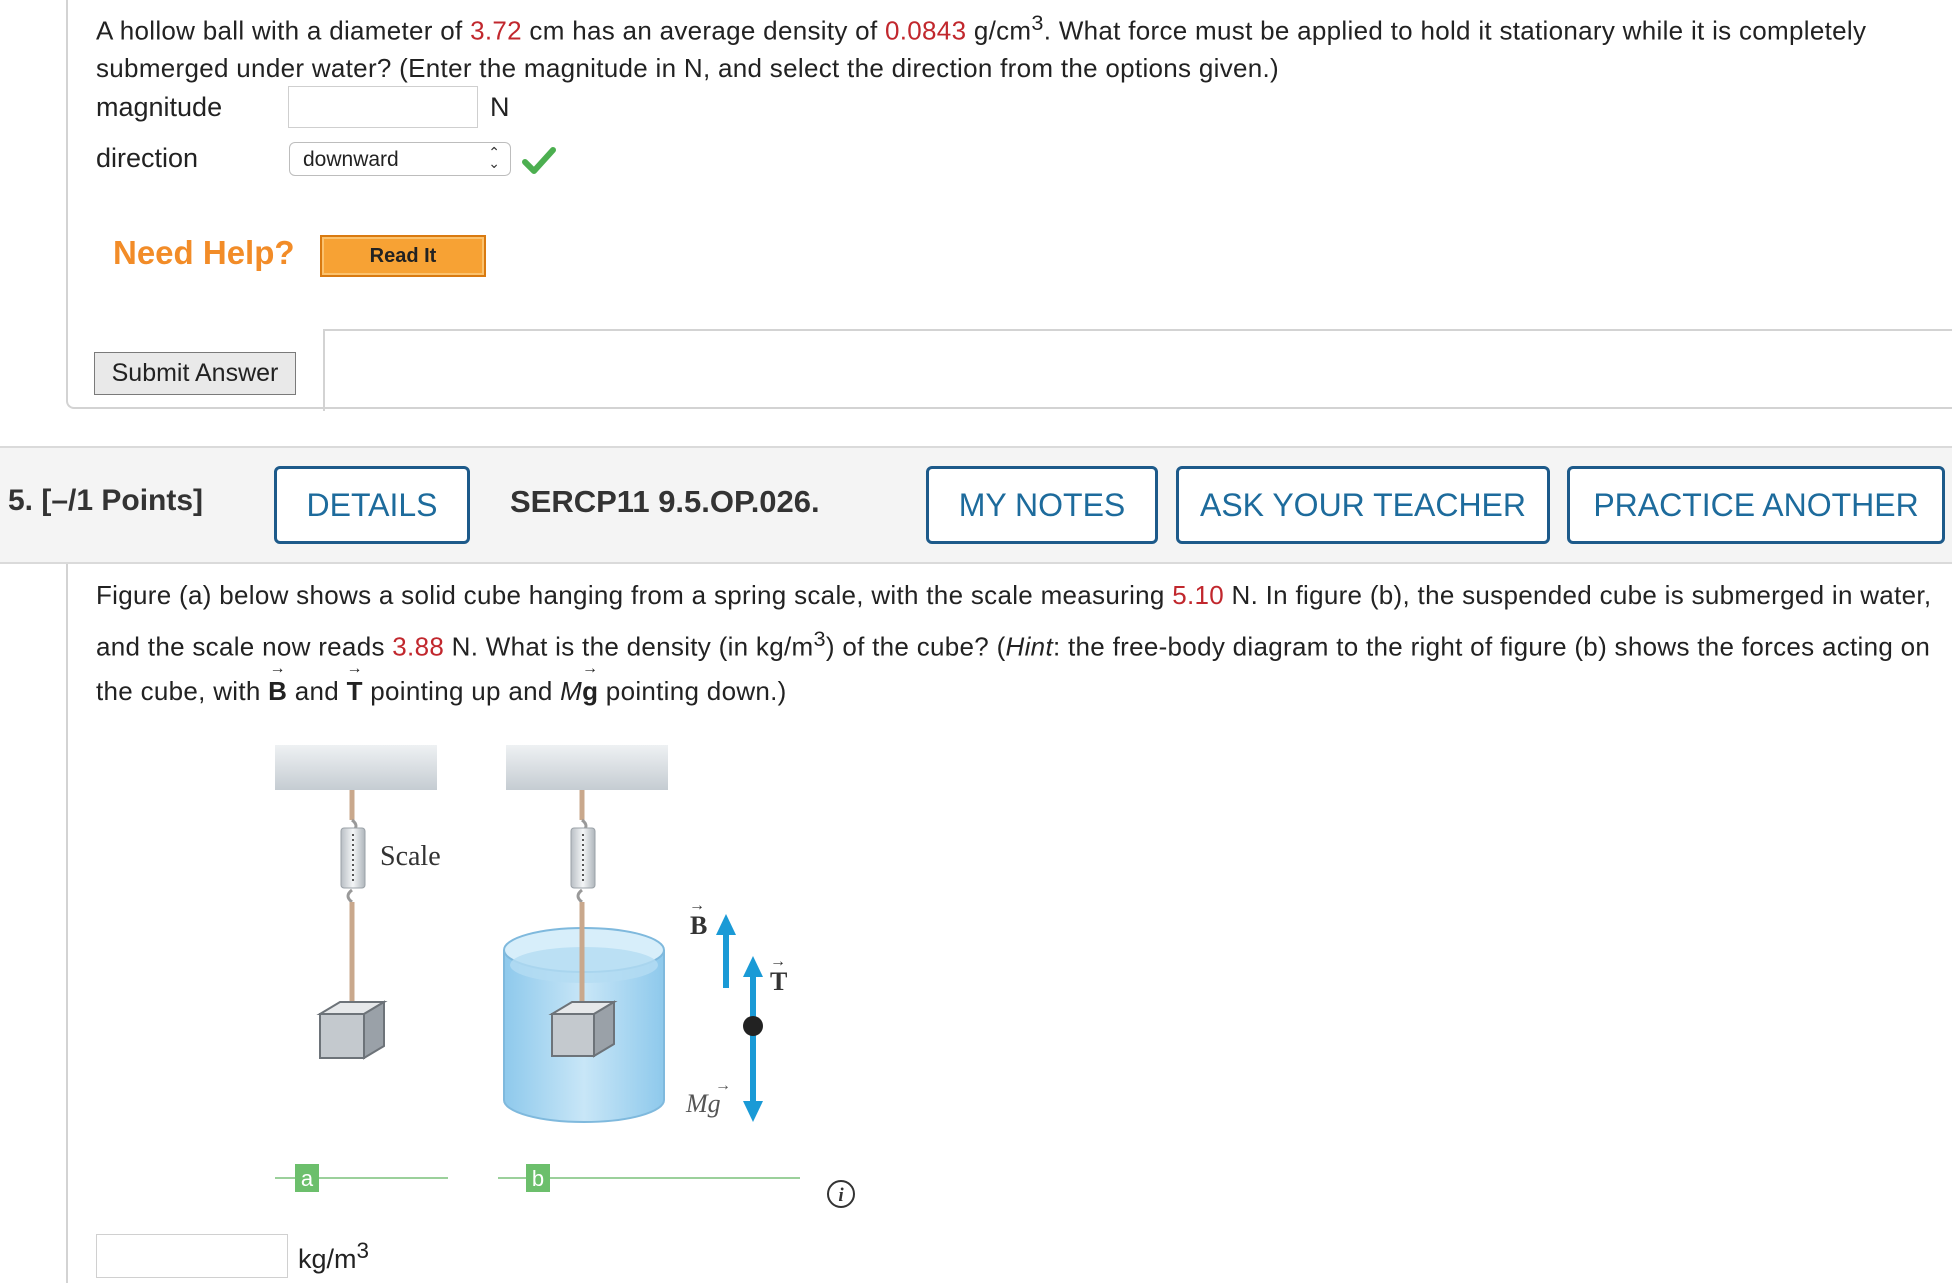 This screenshot has width=1952, height=1283. What do you see at coordinates (500, 107) in the screenshot?
I see `magnitude-unit: N` at bounding box center [500, 107].